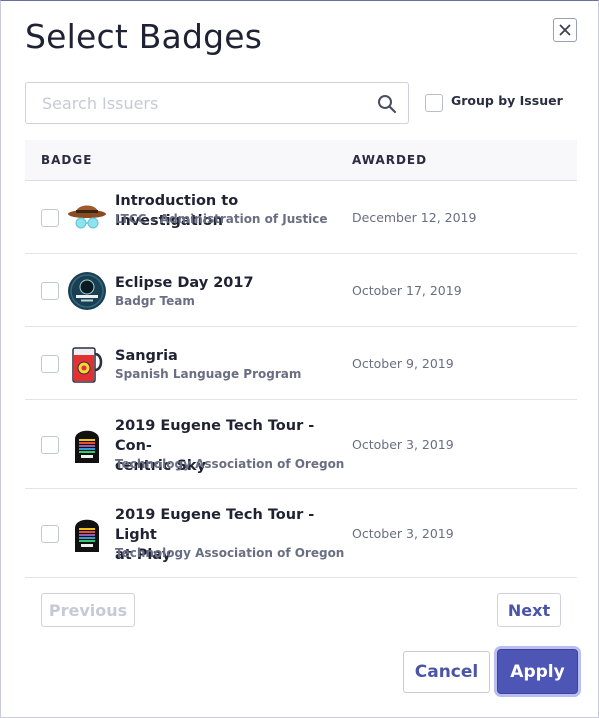 The width and height of the screenshot is (599, 718). Describe the element at coordinates (67, 160) in the screenshot. I see `column-header-badge: BADGE` at that location.